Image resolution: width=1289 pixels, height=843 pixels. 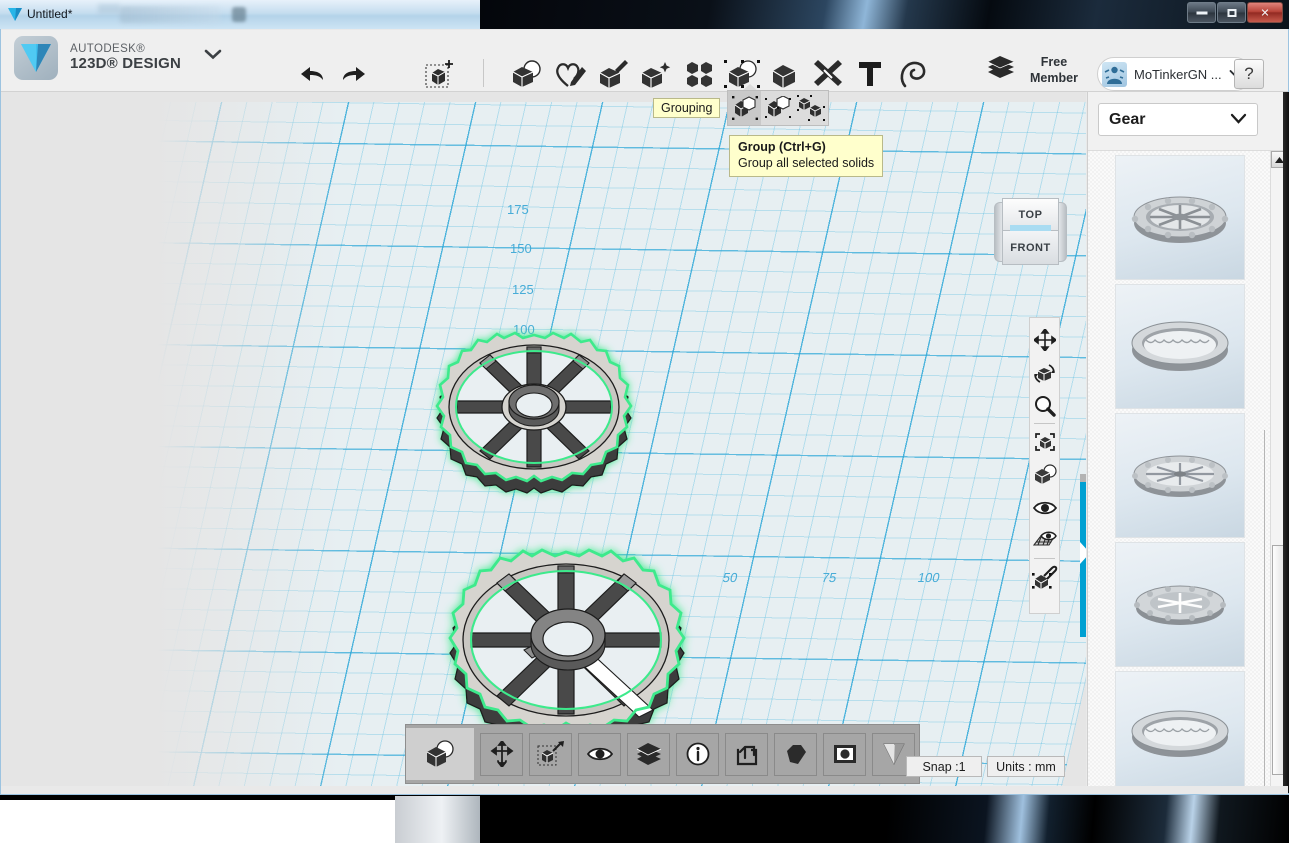 I want to click on grid-snap-tool-button, so click(x=1044, y=540).